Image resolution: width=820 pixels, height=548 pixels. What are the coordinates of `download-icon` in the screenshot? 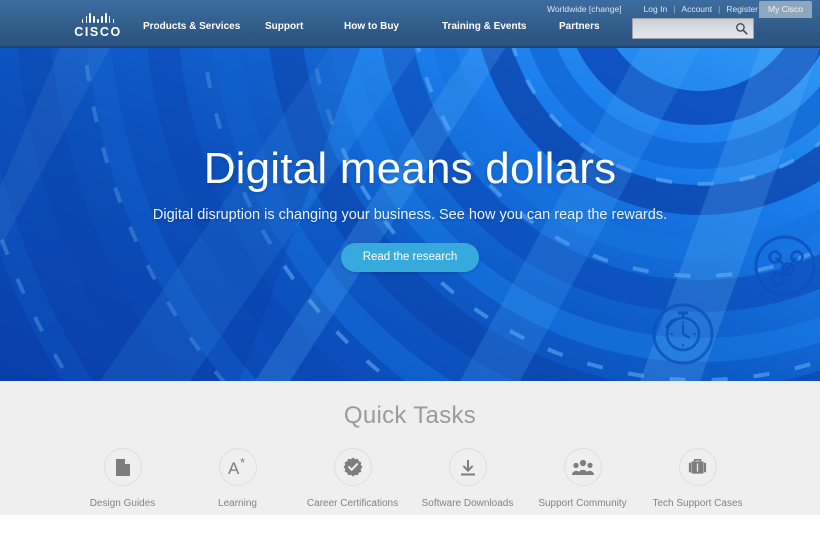 It's located at (467, 467).